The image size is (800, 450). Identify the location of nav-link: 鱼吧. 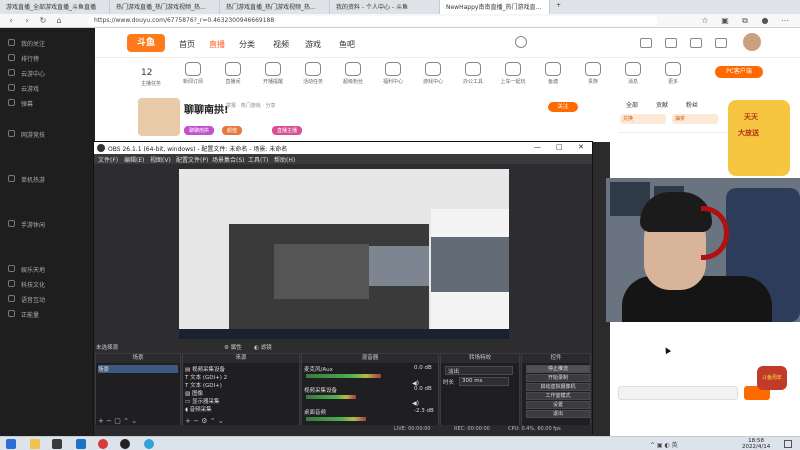
(347, 44).